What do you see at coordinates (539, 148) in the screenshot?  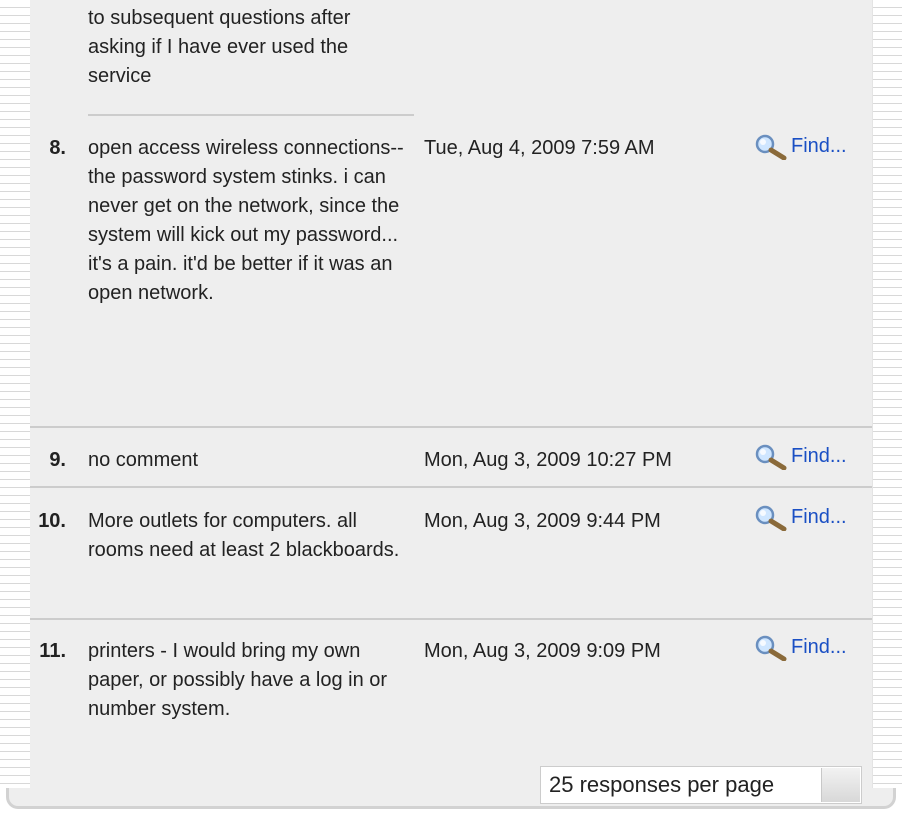 I see `response-date: Tue, Aug 4, 2009 7:59 AM` at bounding box center [539, 148].